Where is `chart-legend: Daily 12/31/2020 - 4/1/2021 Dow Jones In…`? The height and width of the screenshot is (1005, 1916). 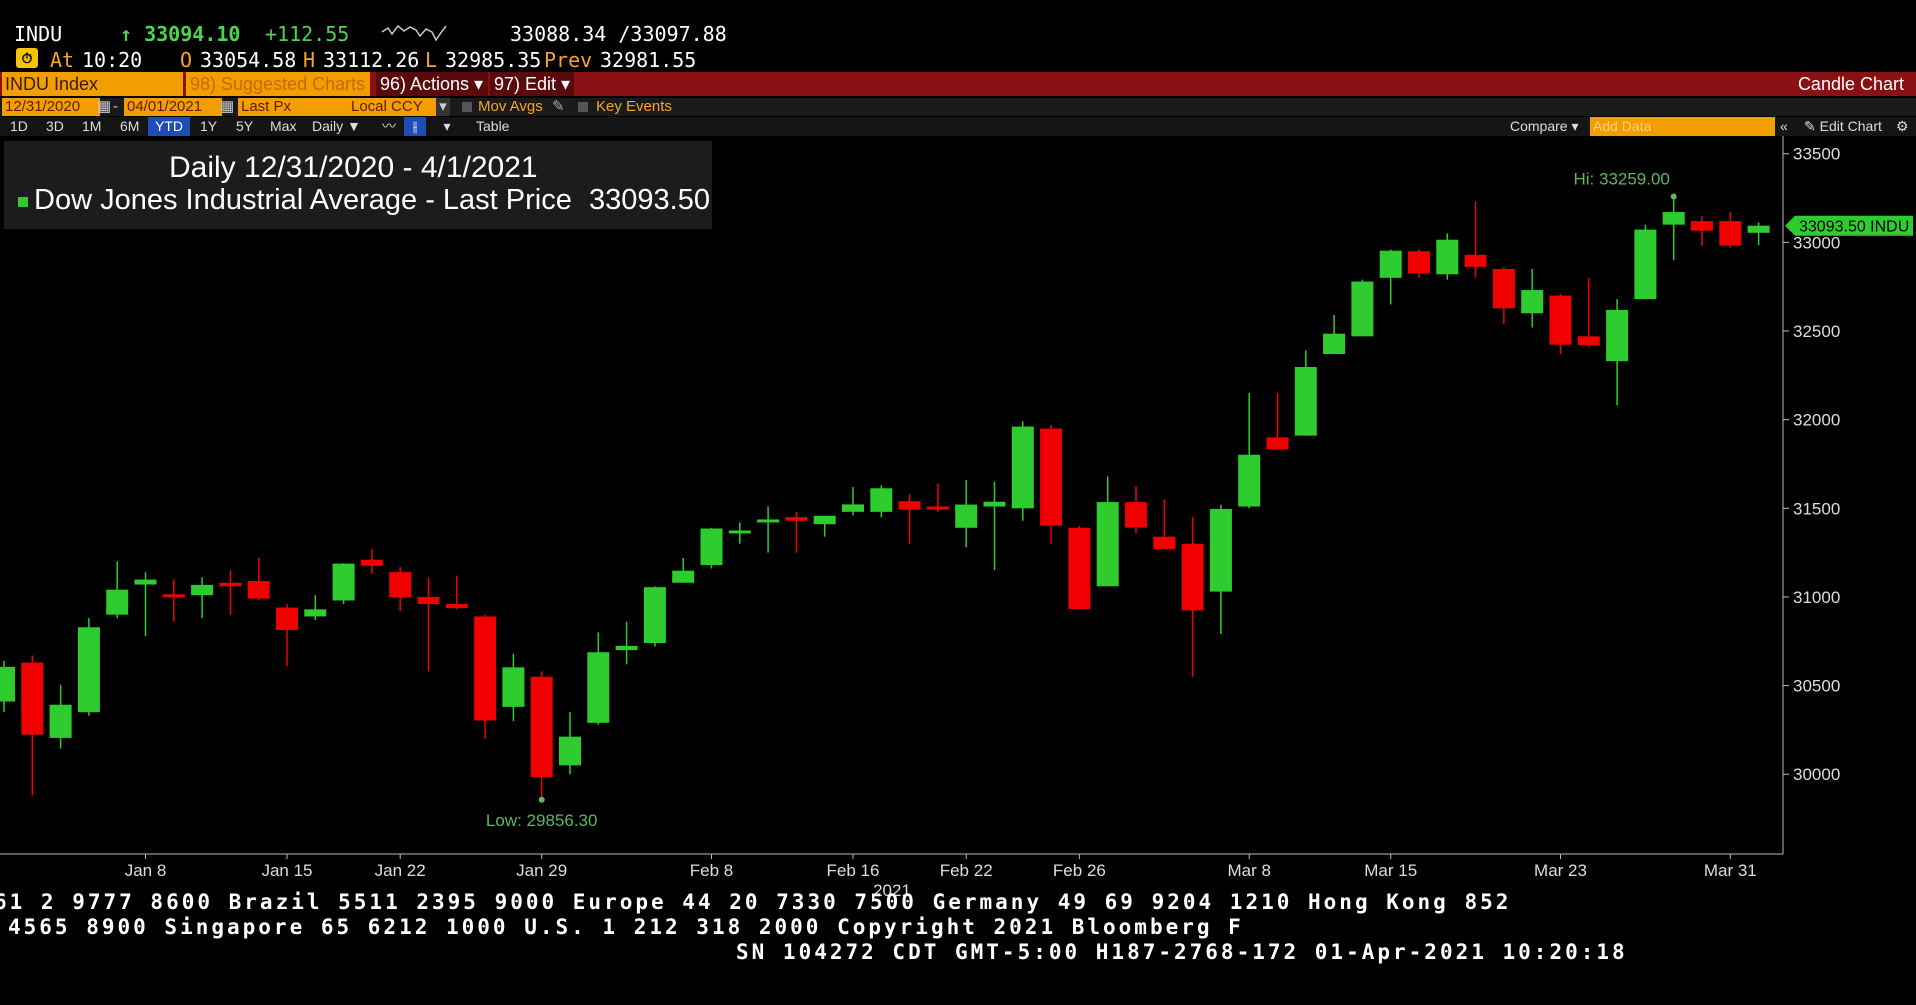
chart-legend: Daily 12/31/2020 - 4/1/2021 Dow Jones In… is located at coordinates (358, 185).